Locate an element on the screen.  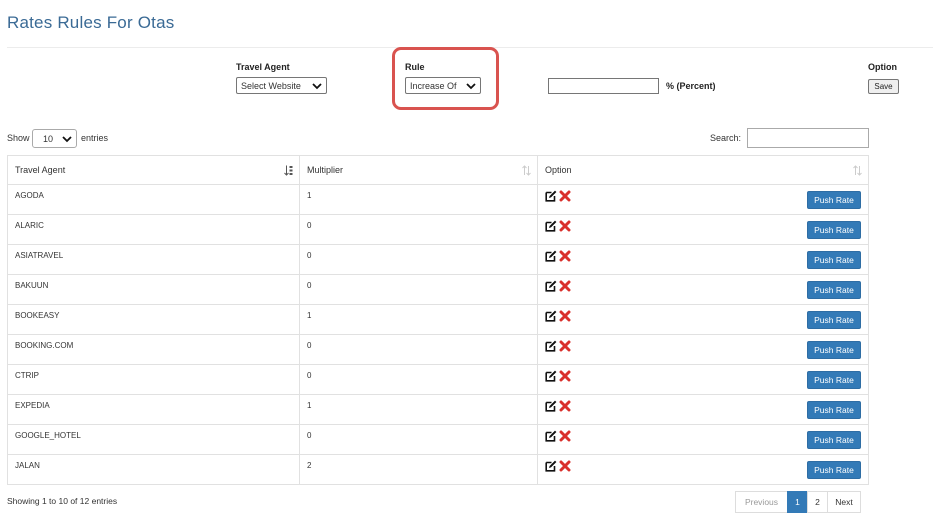
travel-agent-name: BOOKEASY is located at coordinates (37, 315).